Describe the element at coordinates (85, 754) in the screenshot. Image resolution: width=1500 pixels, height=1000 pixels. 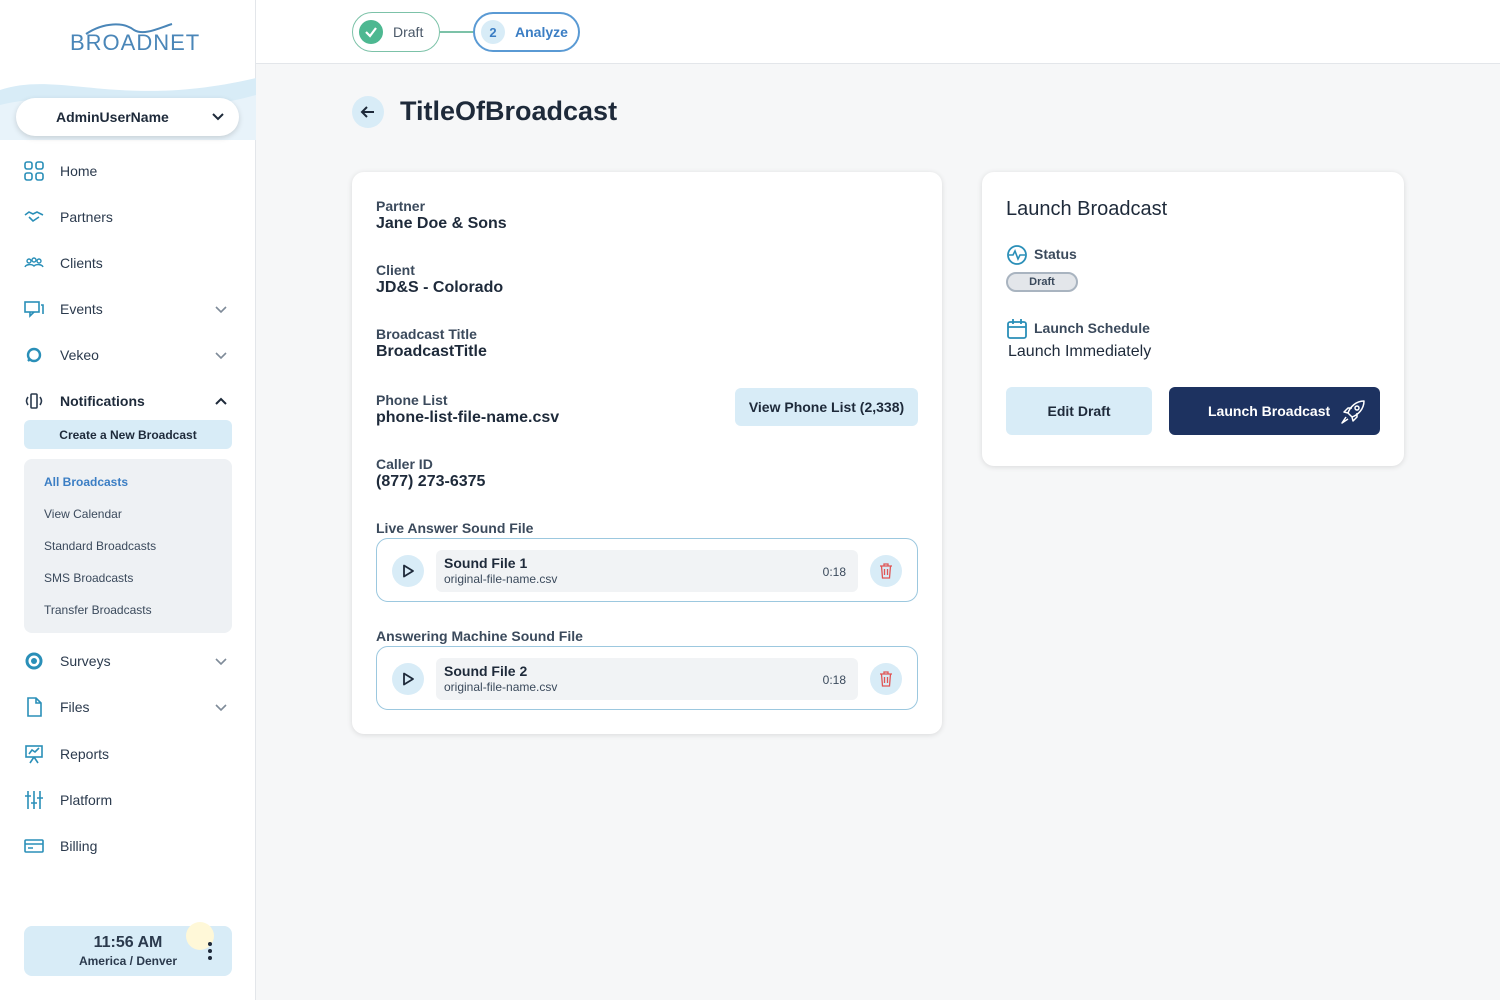
I see `sidebar-item-label: Reports` at that location.